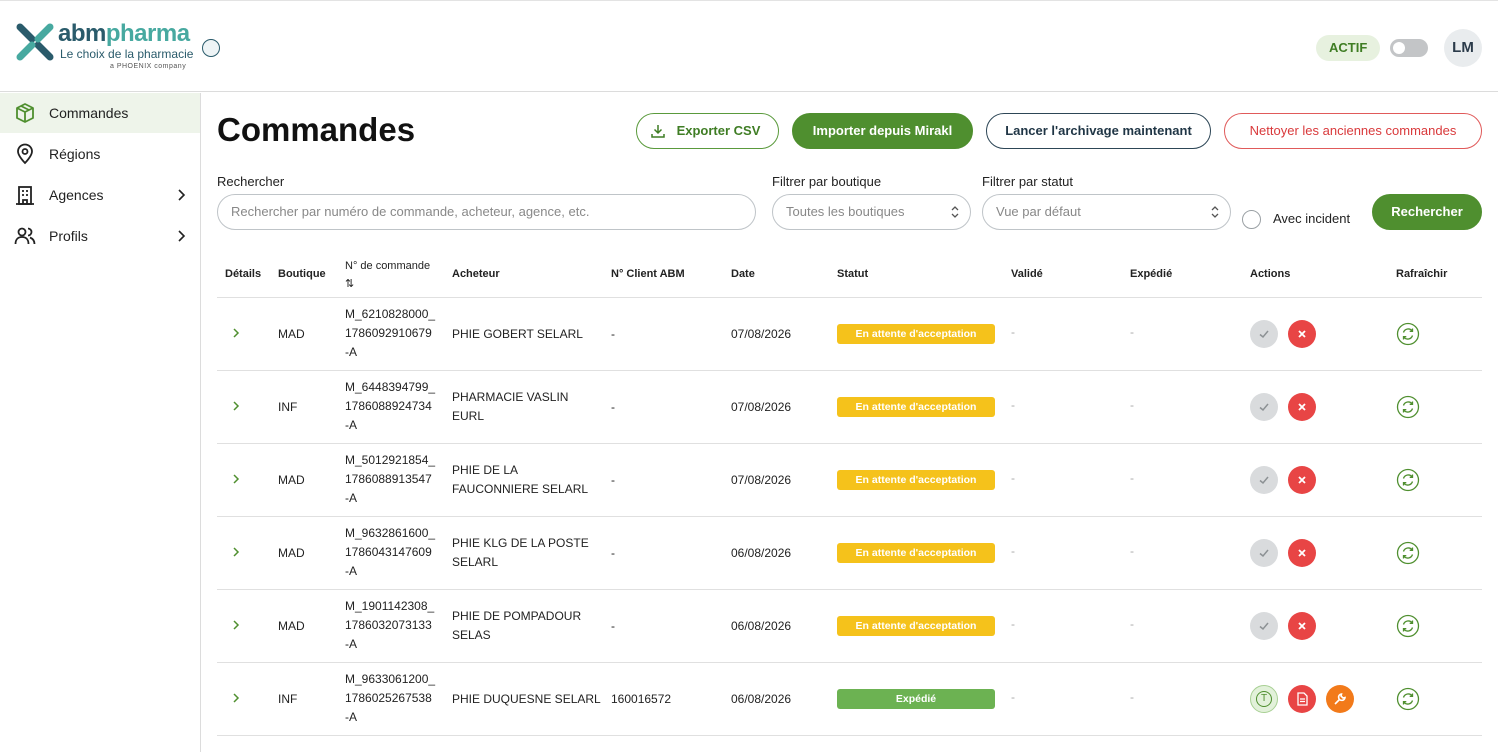 The width and height of the screenshot is (1498, 752). Describe the element at coordinates (1264, 699) in the screenshot. I see `tracking-button: T` at that location.